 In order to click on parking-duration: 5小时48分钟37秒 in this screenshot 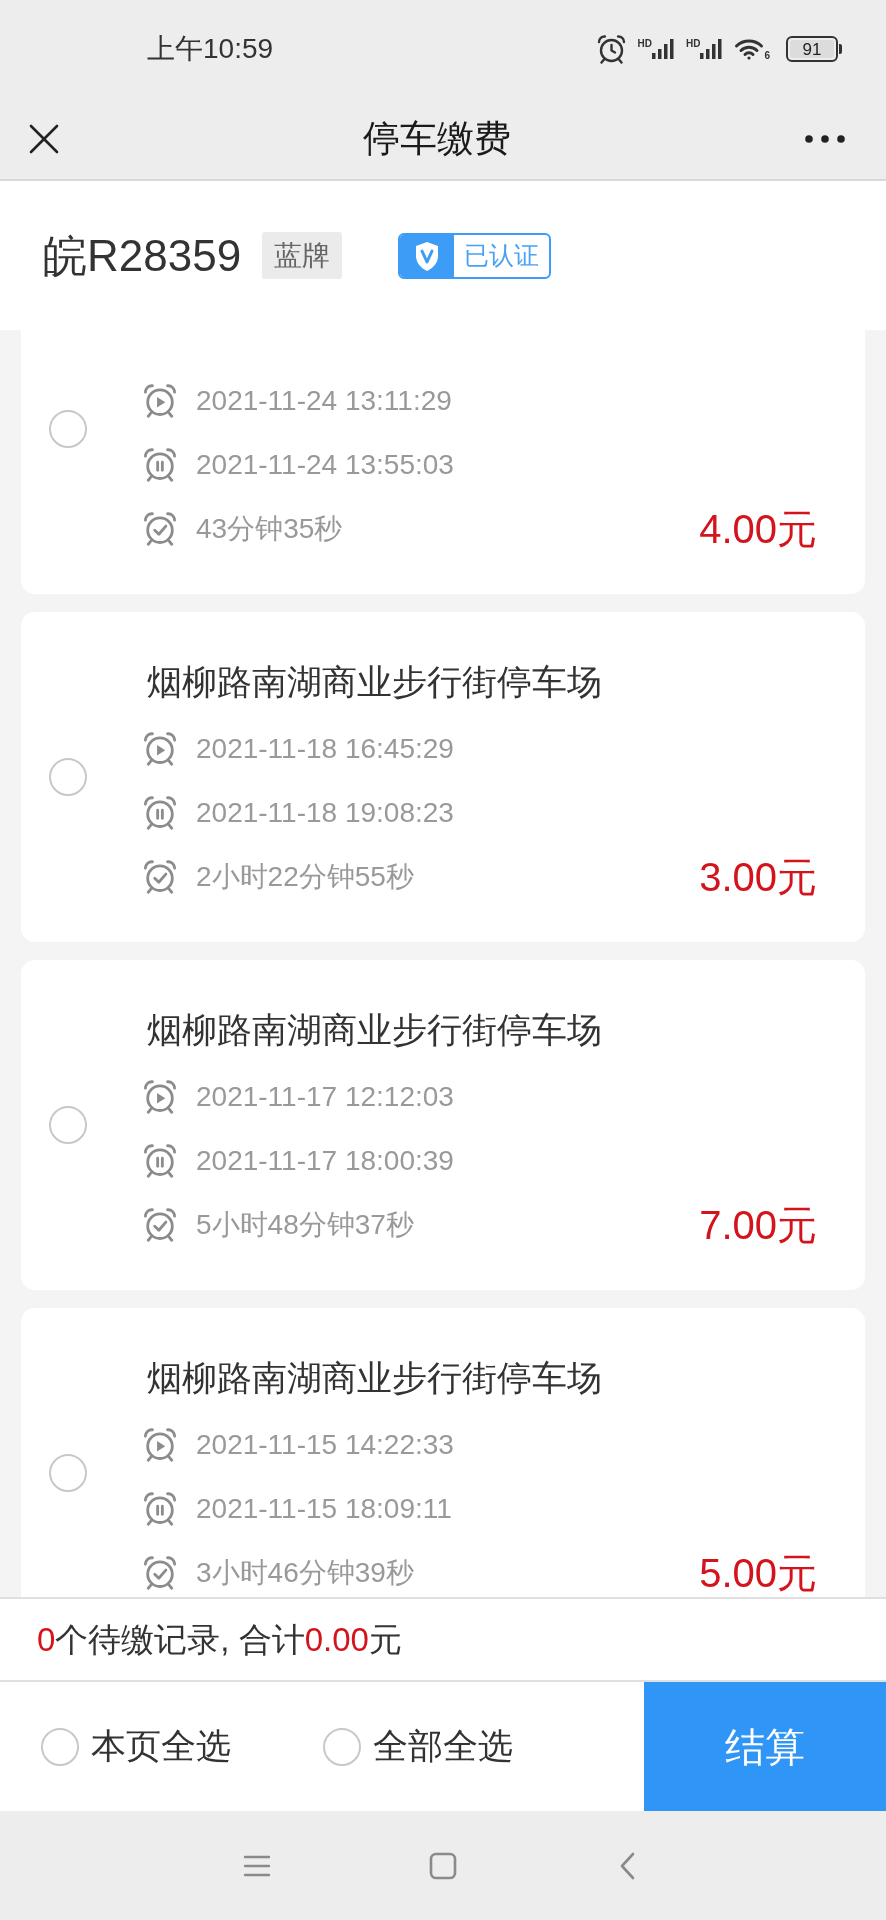, I will do `click(305, 1225)`.